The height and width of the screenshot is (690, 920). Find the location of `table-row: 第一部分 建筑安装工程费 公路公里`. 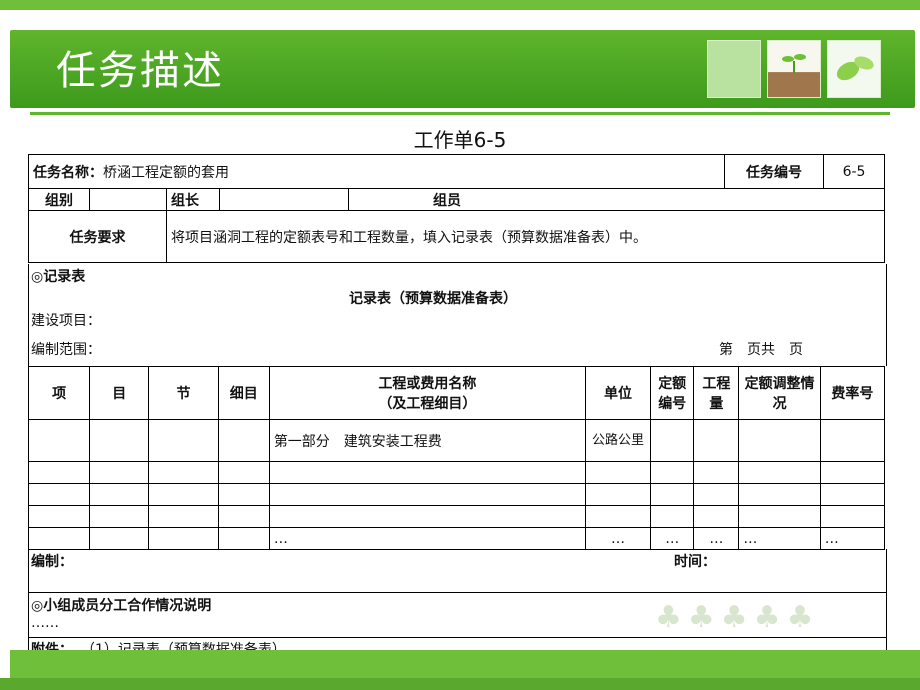

table-row: 第一部分 建筑安装工程费 公路公里 is located at coordinates (456, 440).